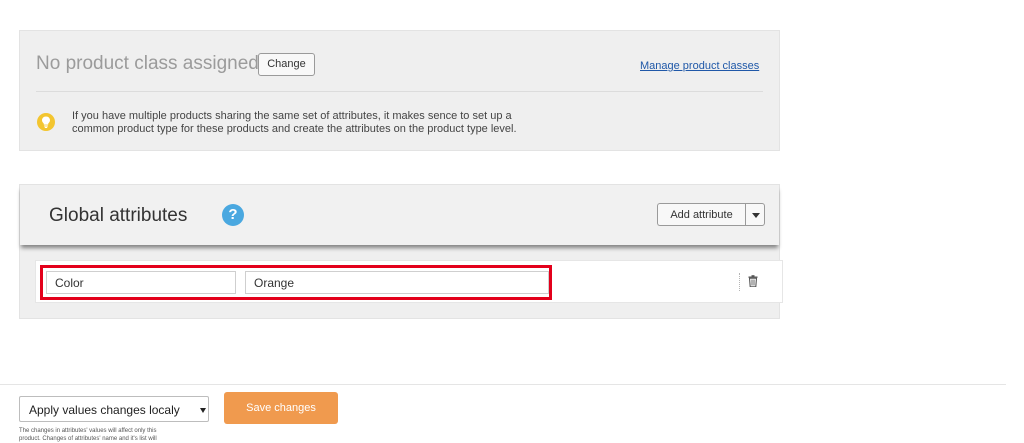 The image size is (1024, 443). I want to click on manage-product-classes-link: Manage product classes, so click(699, 66).